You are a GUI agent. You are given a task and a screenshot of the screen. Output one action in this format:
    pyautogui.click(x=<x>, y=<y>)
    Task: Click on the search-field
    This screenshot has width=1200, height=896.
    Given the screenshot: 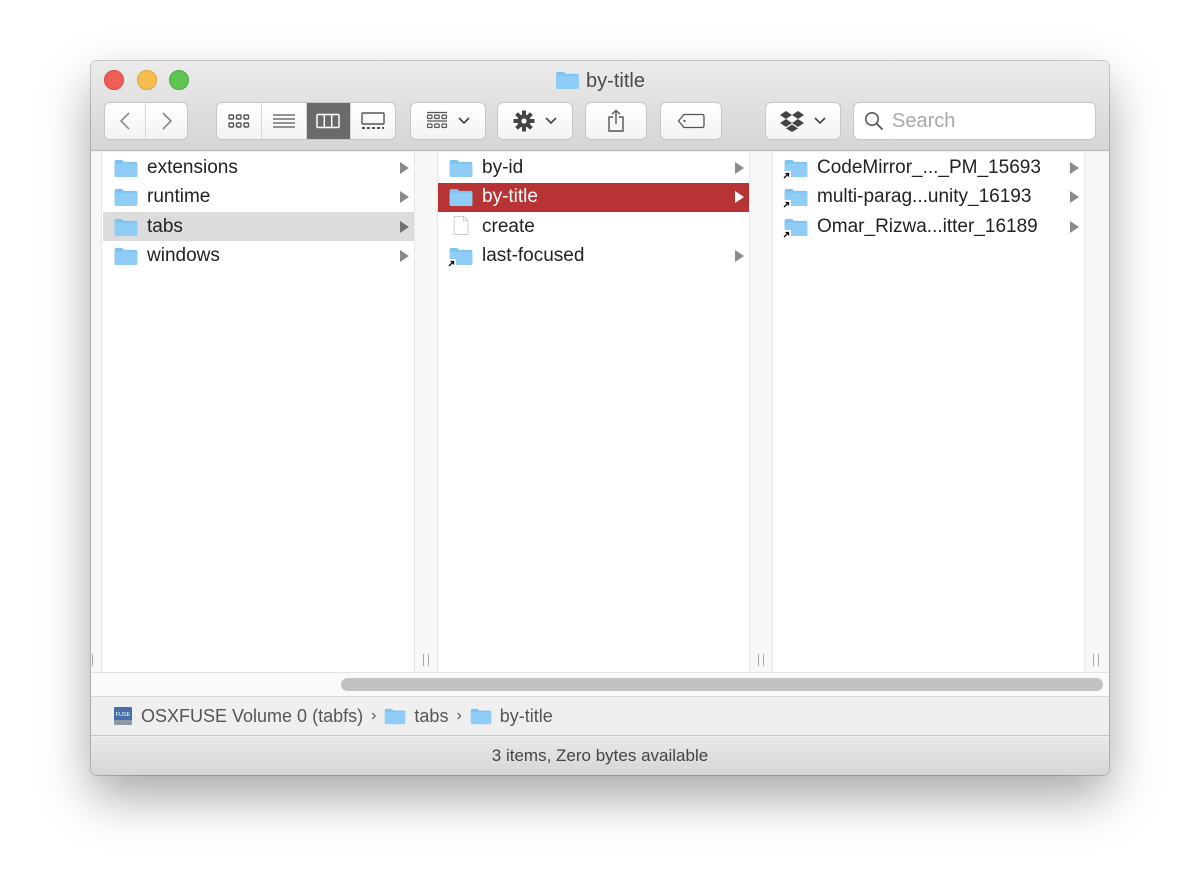 What is the action you would take?
    pyautogui.click(x=974, y=121)
    